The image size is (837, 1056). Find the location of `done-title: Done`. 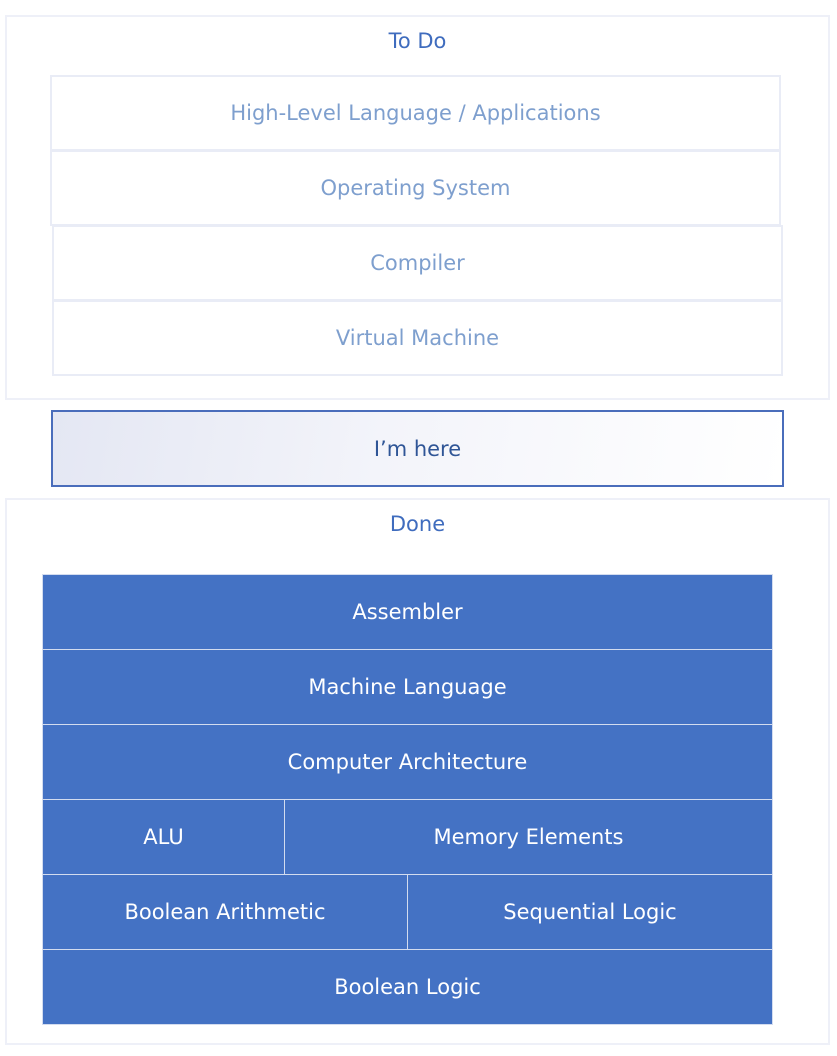

done-title: Done is located at coordinates (417, 524).